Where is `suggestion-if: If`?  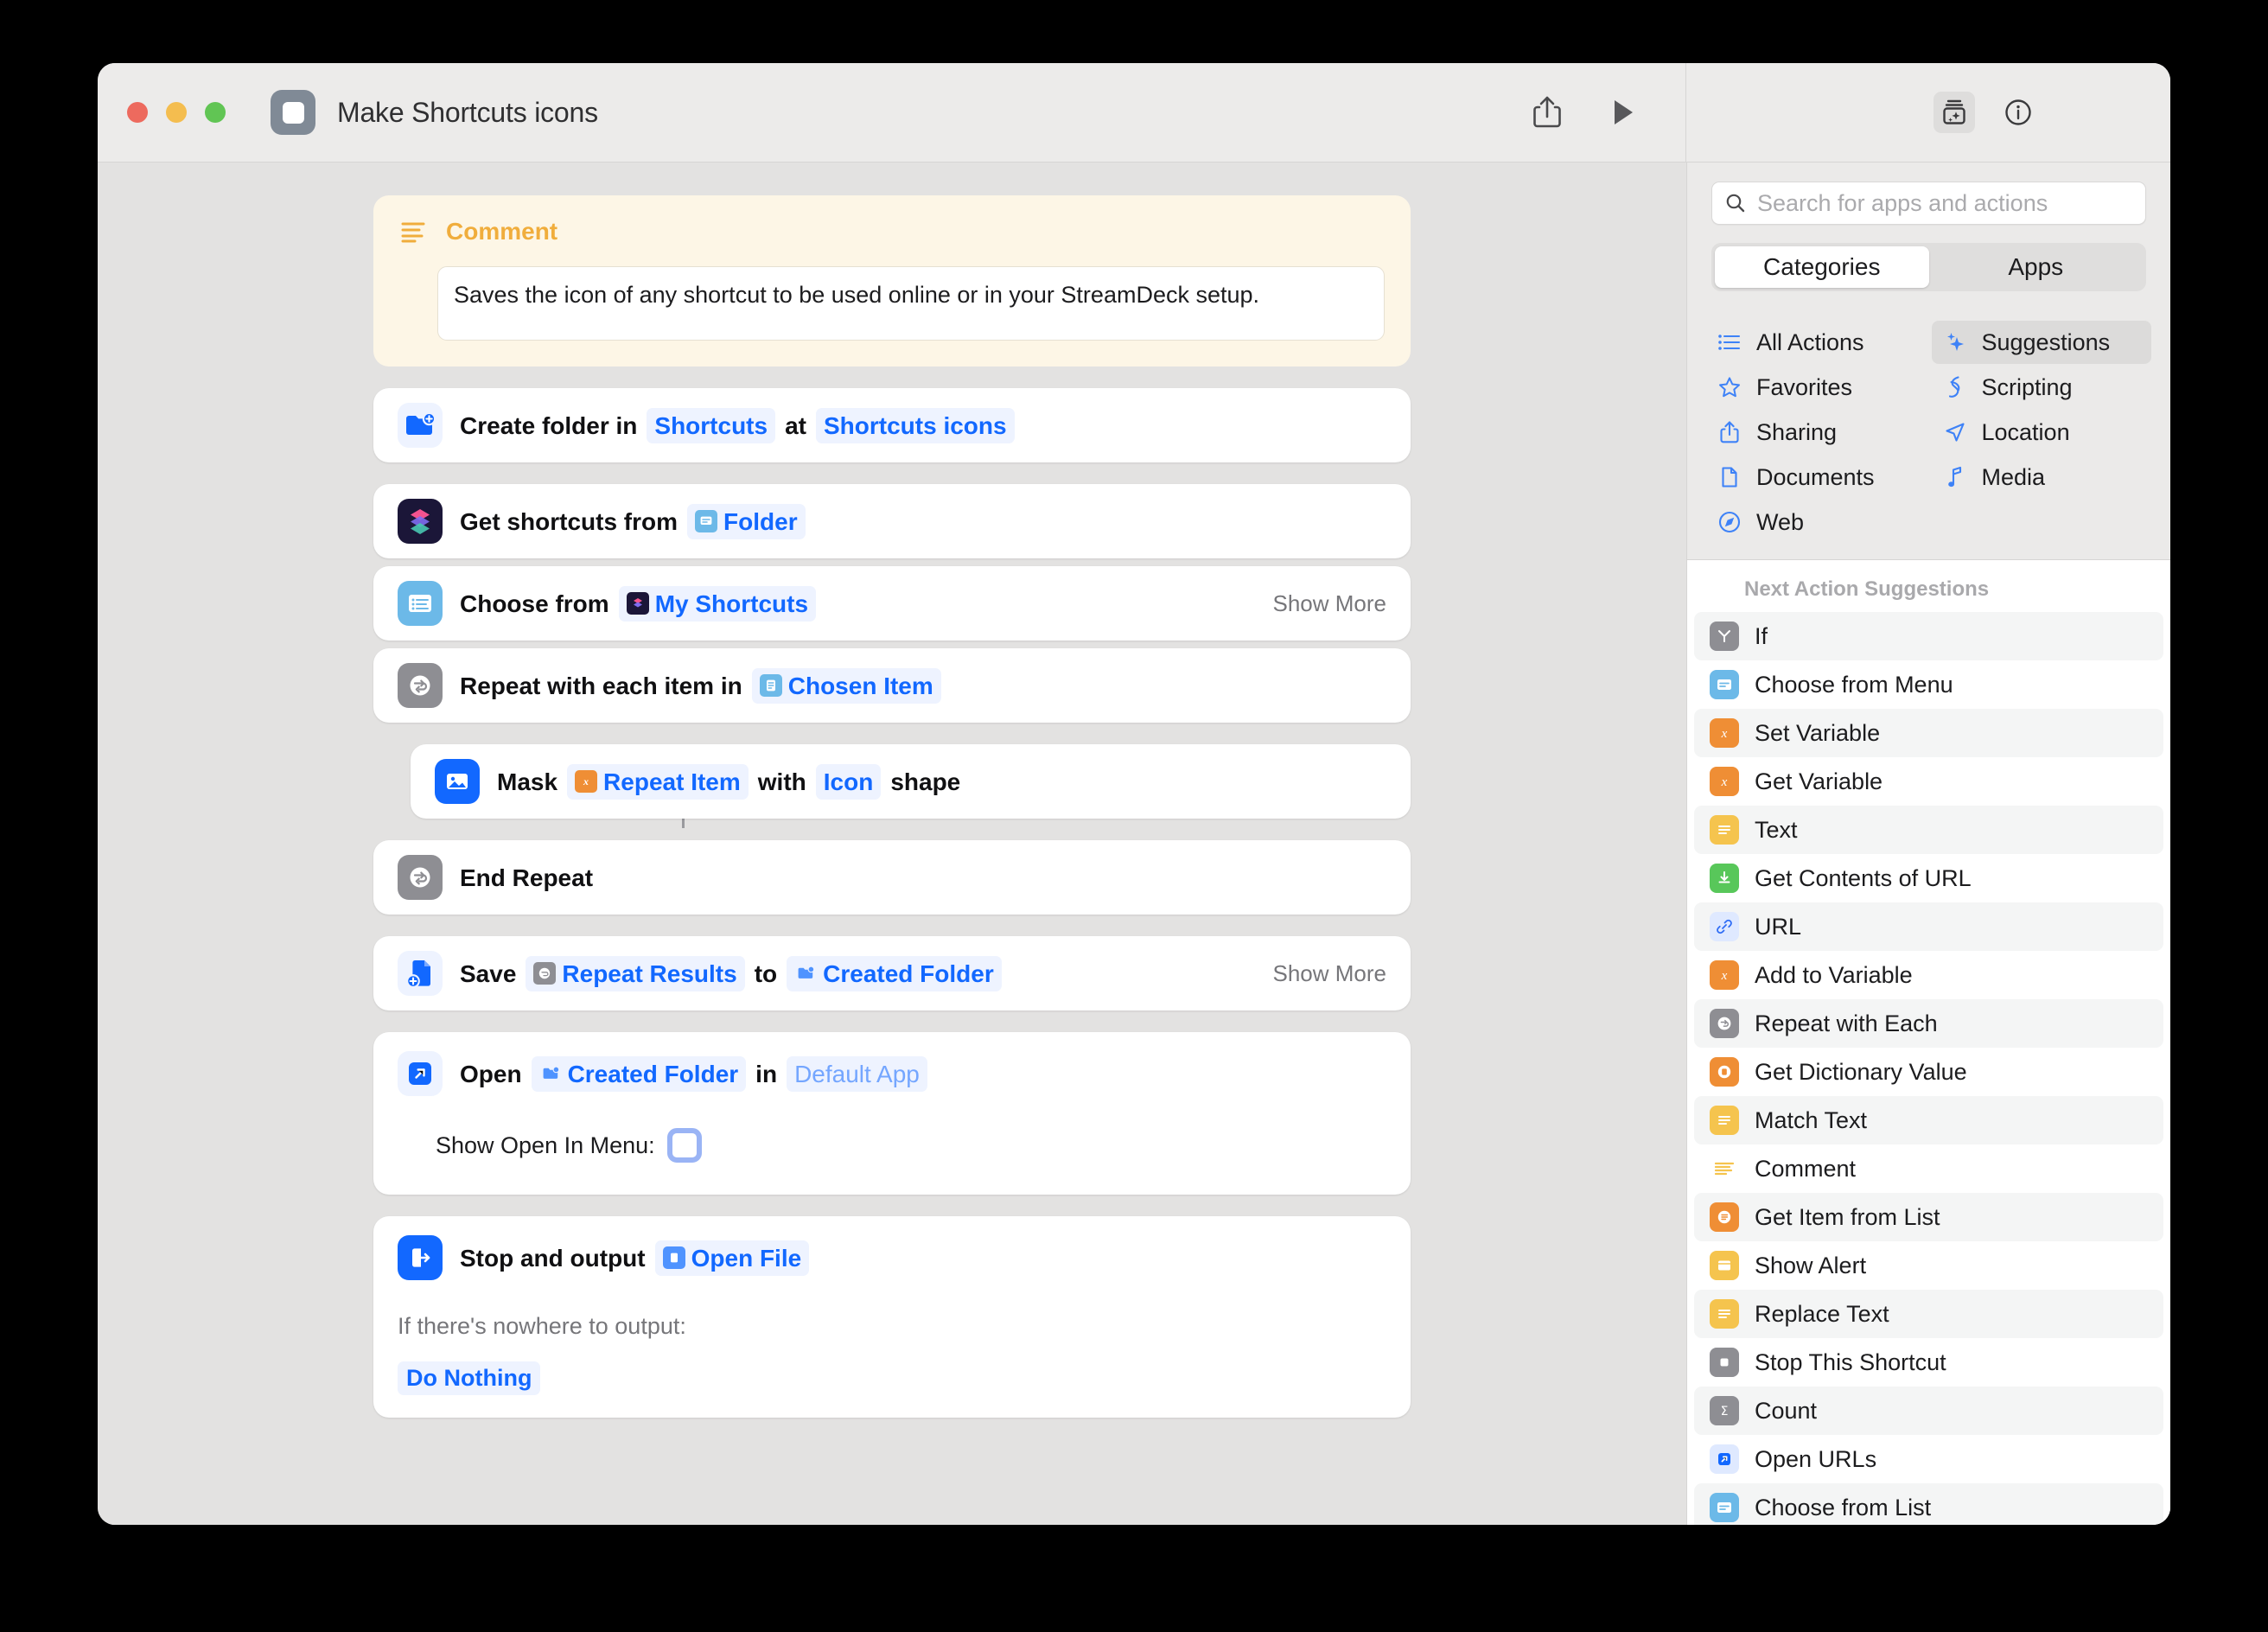
suggestion-if: If is located at coordinates (1928, 636).